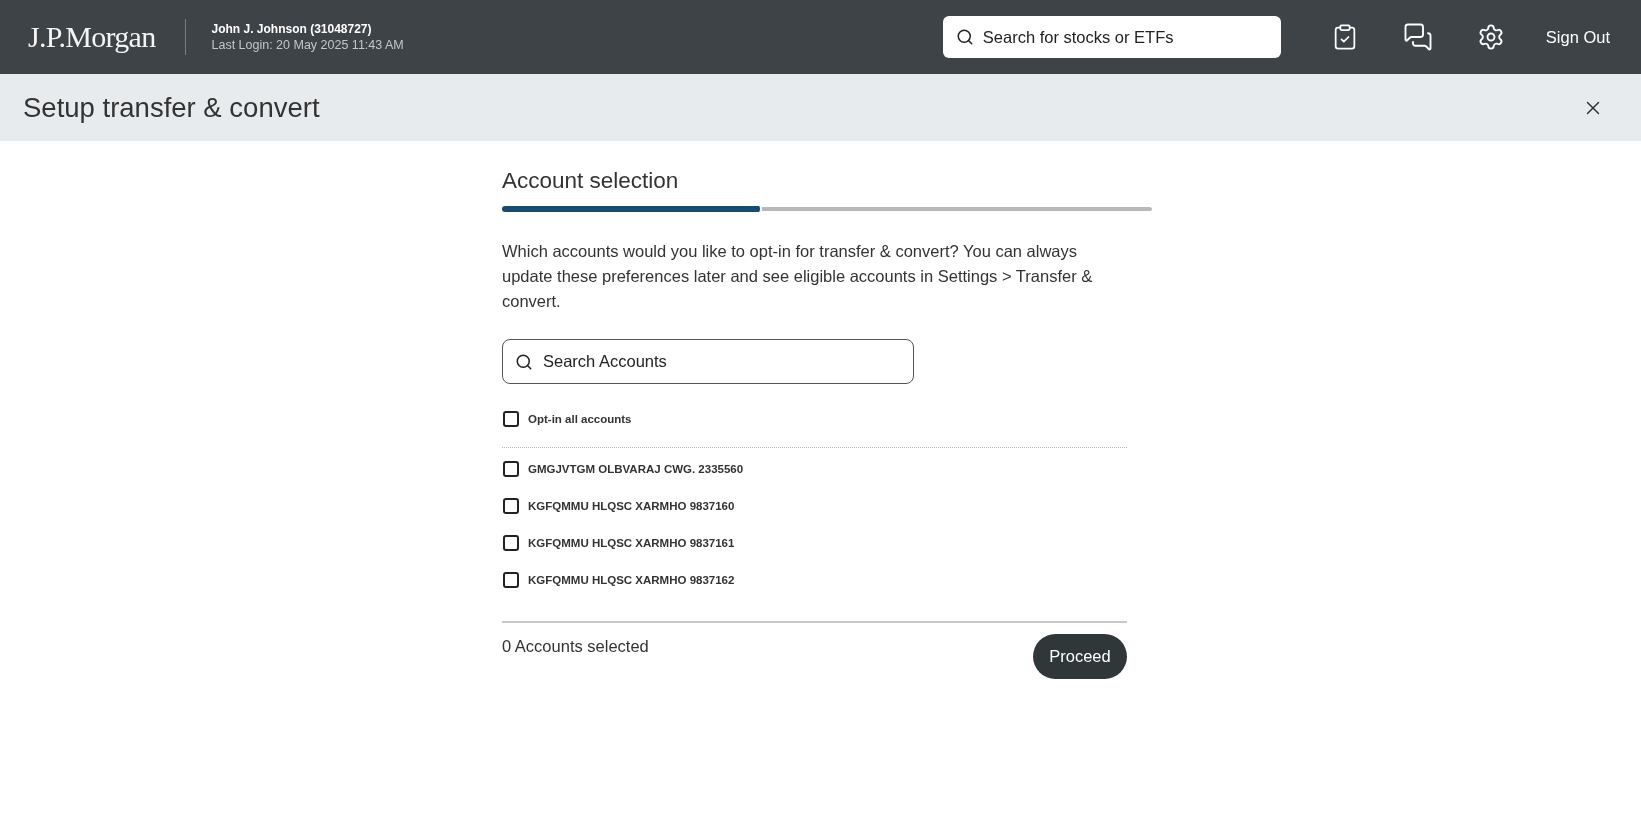 The image size is (1641, 829). I want to click on page-title: Setup transfer & convert, so click(171, 107).